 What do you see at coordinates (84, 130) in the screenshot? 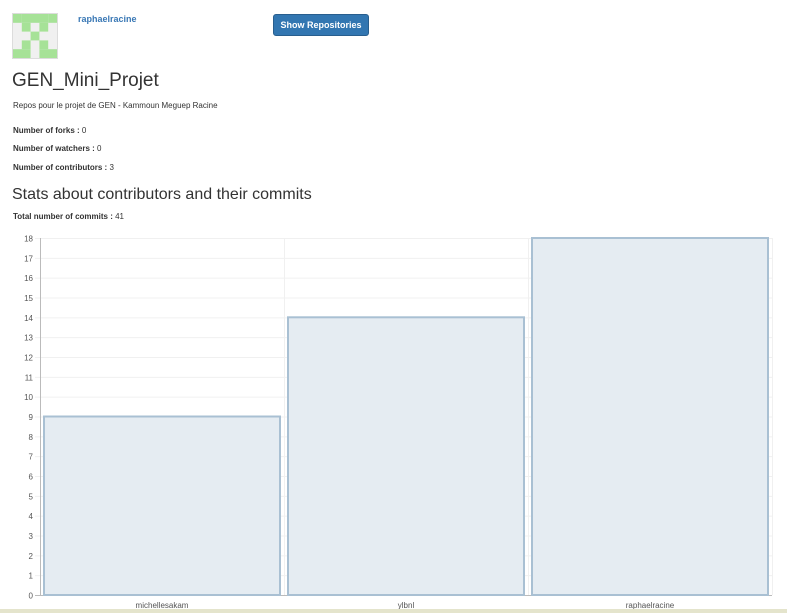
I see `forks-value: 0` at bounding box center [84, 130].